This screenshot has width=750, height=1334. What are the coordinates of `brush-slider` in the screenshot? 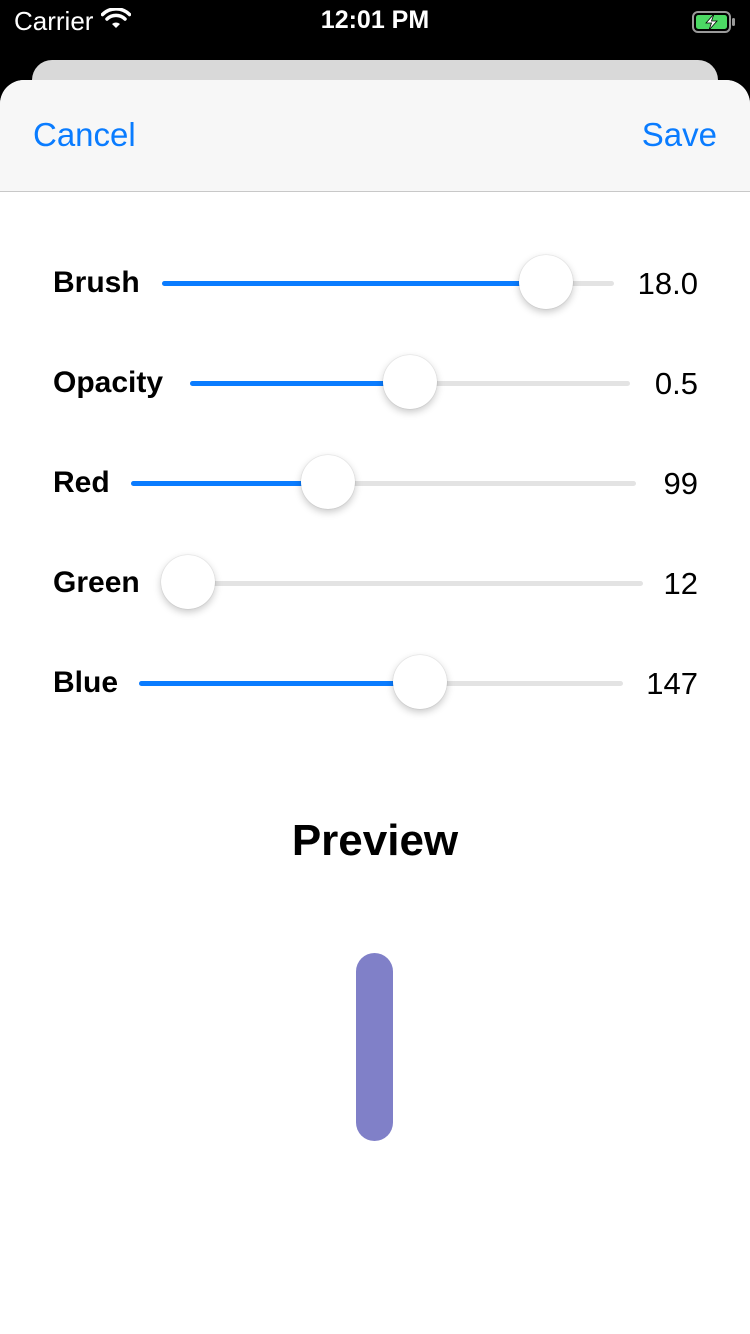 It's located at (388, 282).